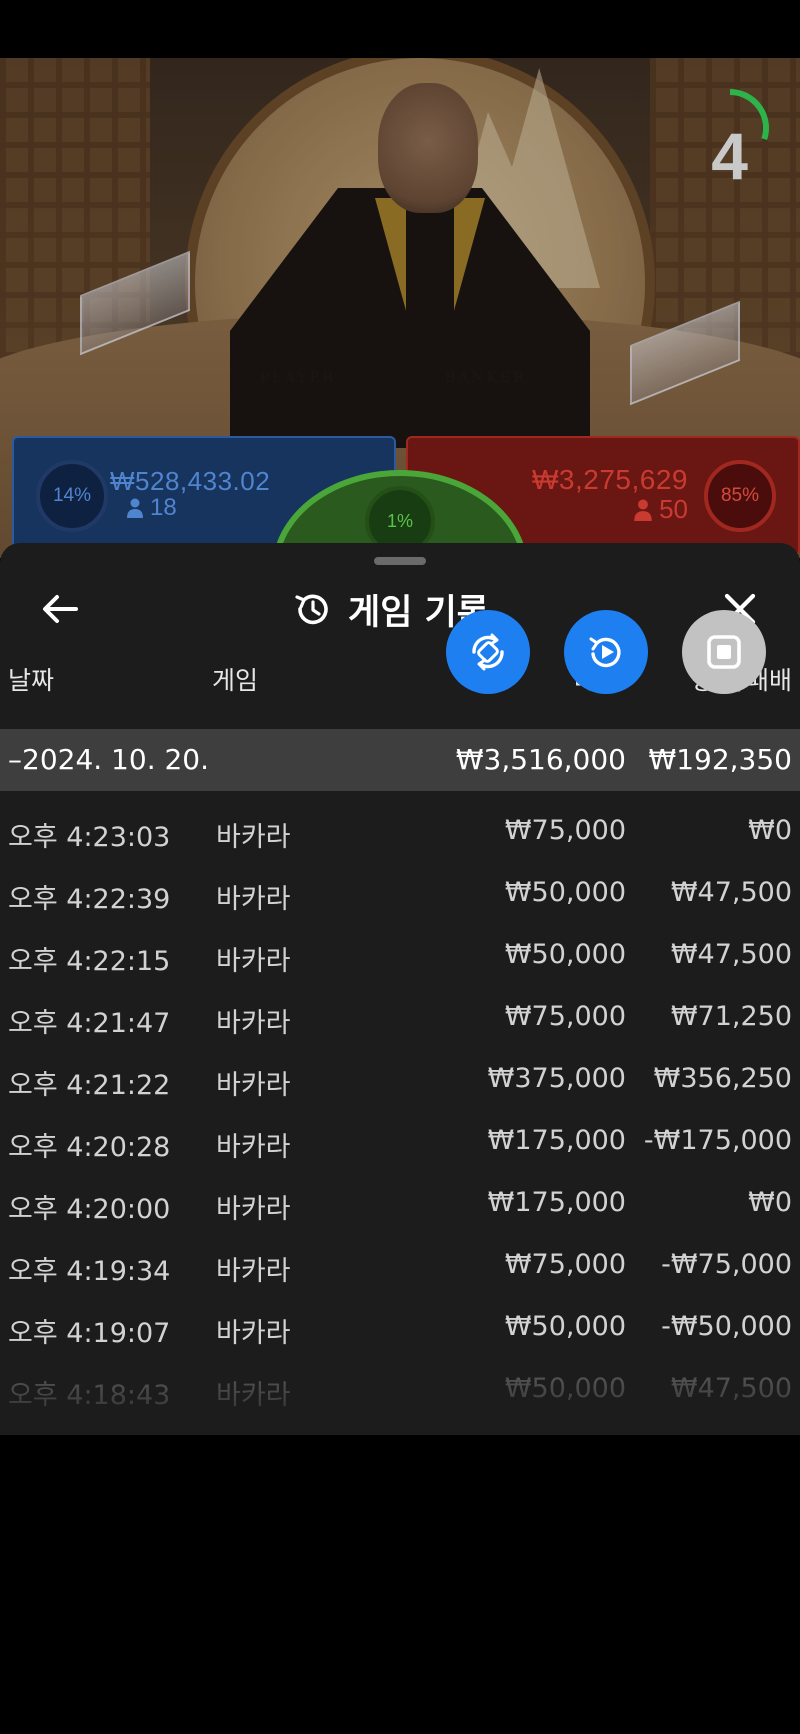 The image size is (800, 1734). Describe the element at coordinates (400, 1394) in the screenshot. I see `history-row: 오후 4:18:43 바카라 ₩50,000 ₩47,500` at that location.